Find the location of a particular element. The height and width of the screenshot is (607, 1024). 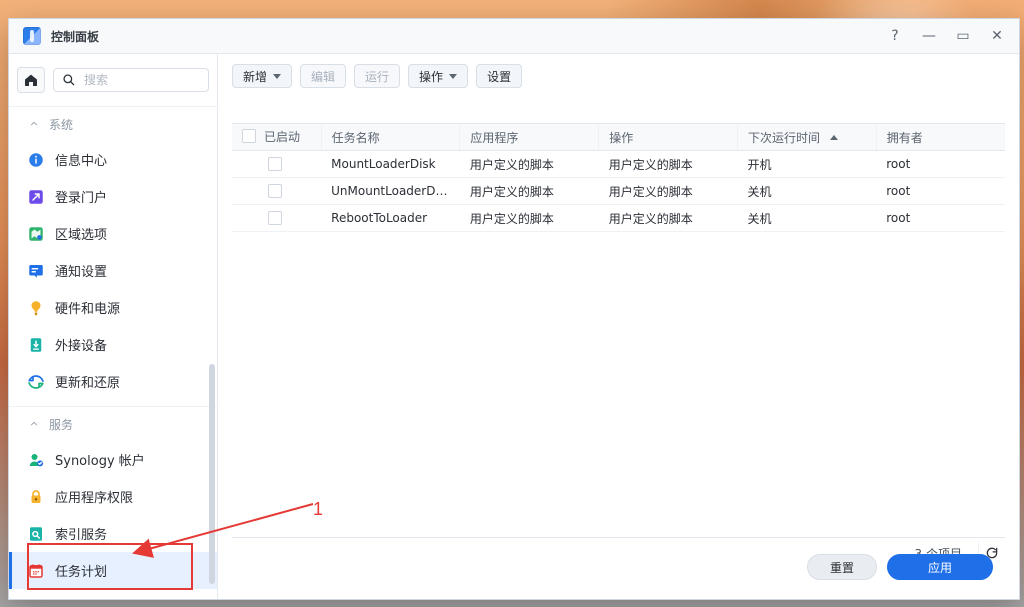

update-restore-icon is located at coordinates (36, 382).